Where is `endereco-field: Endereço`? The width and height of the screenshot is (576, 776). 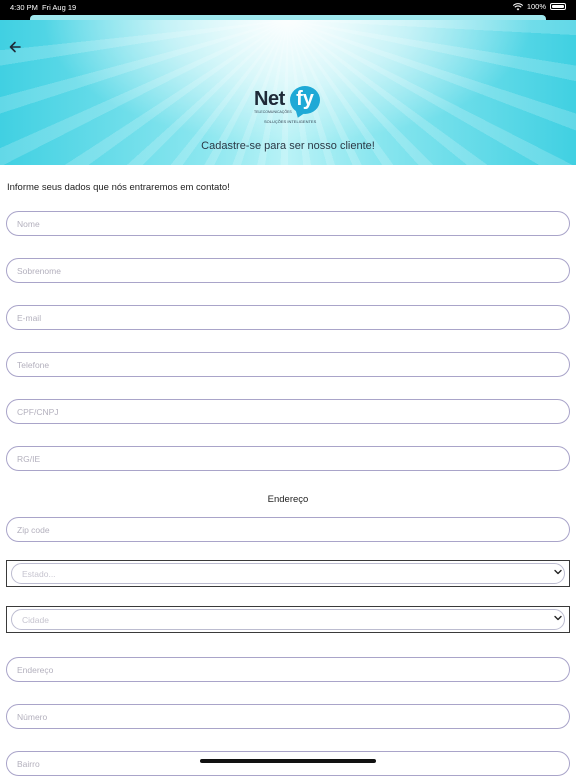 endereco-field: Endereço is located at coordinates (288, 669).